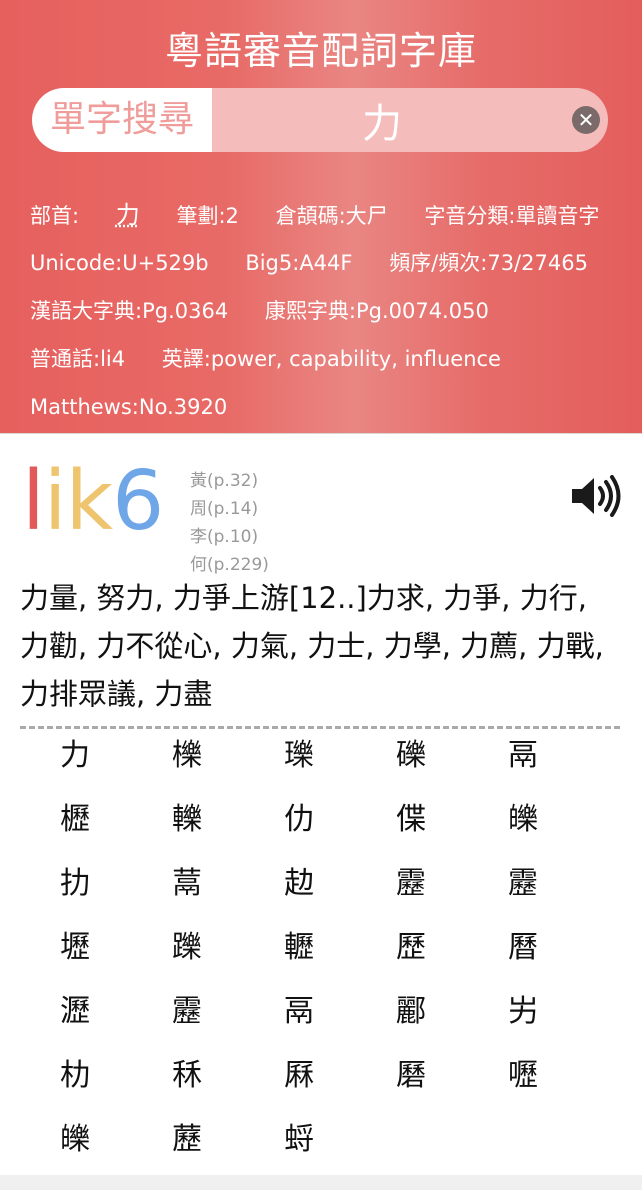 Image resolution: width=642 pixels, height=1190 pixels. I want to click on hanyu-da-zidian-page: 漢語大字典:Pg.0364, so click(129, 311).